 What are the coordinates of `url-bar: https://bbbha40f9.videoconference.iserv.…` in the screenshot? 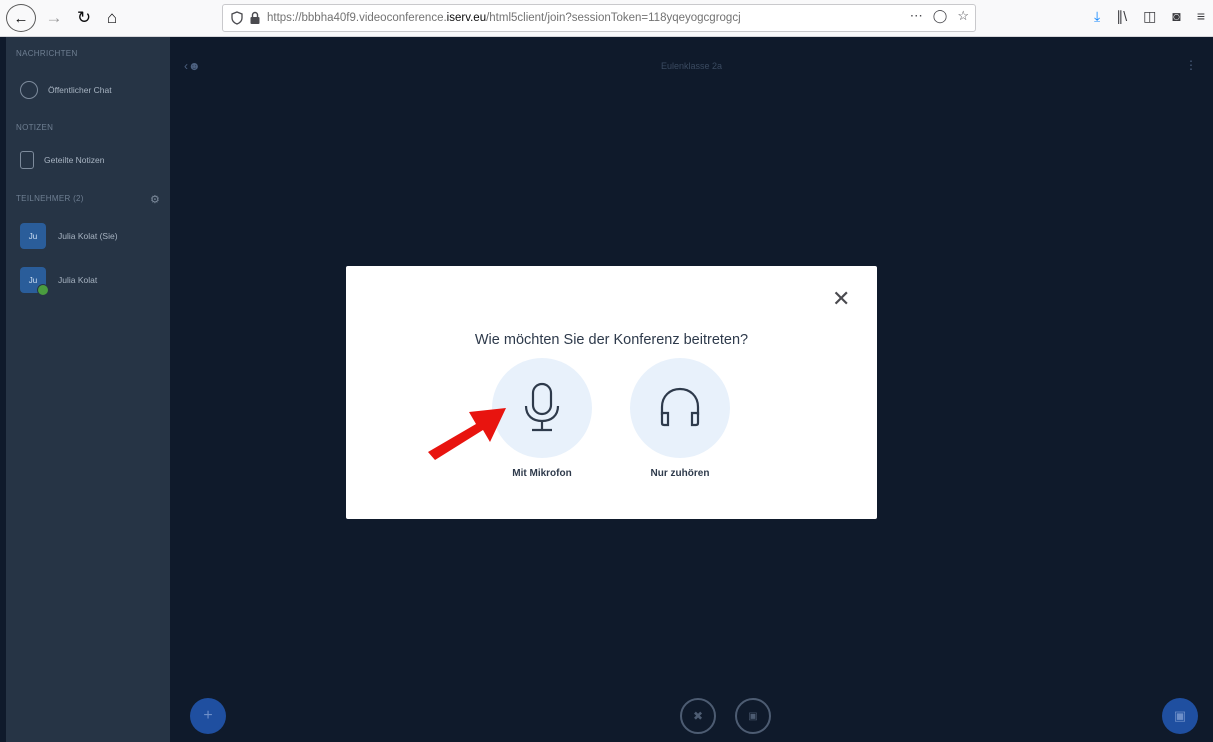 It's located at (599, 18).